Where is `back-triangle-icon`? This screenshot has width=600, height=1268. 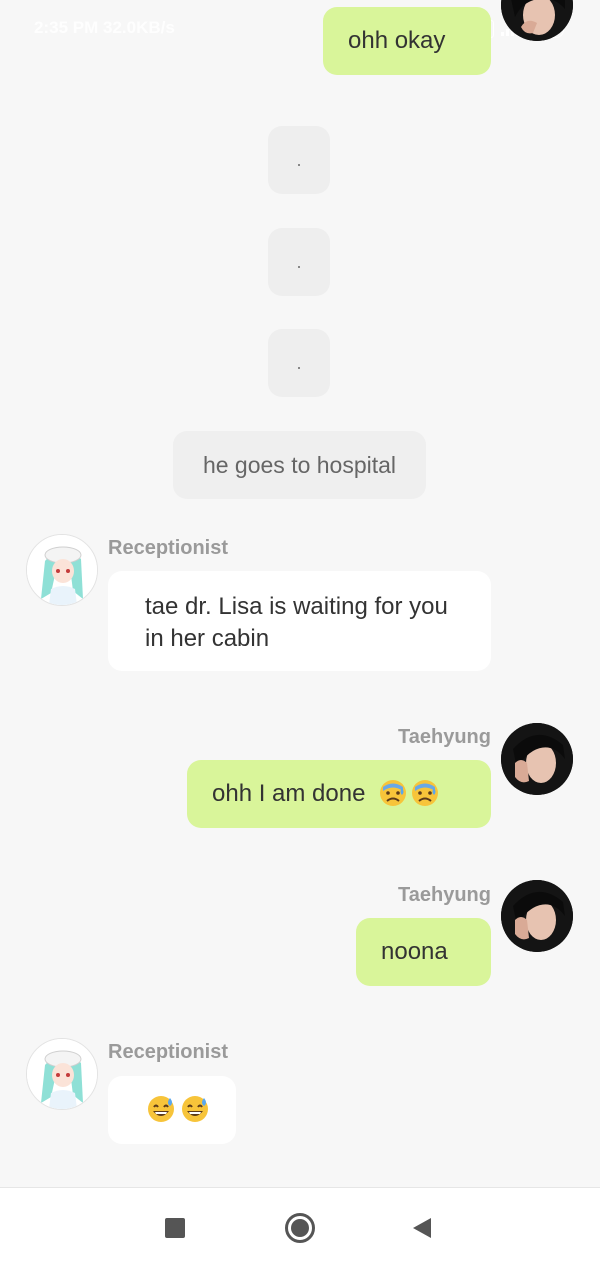 back-triangle-icon is located at coordinates (422, 1228).